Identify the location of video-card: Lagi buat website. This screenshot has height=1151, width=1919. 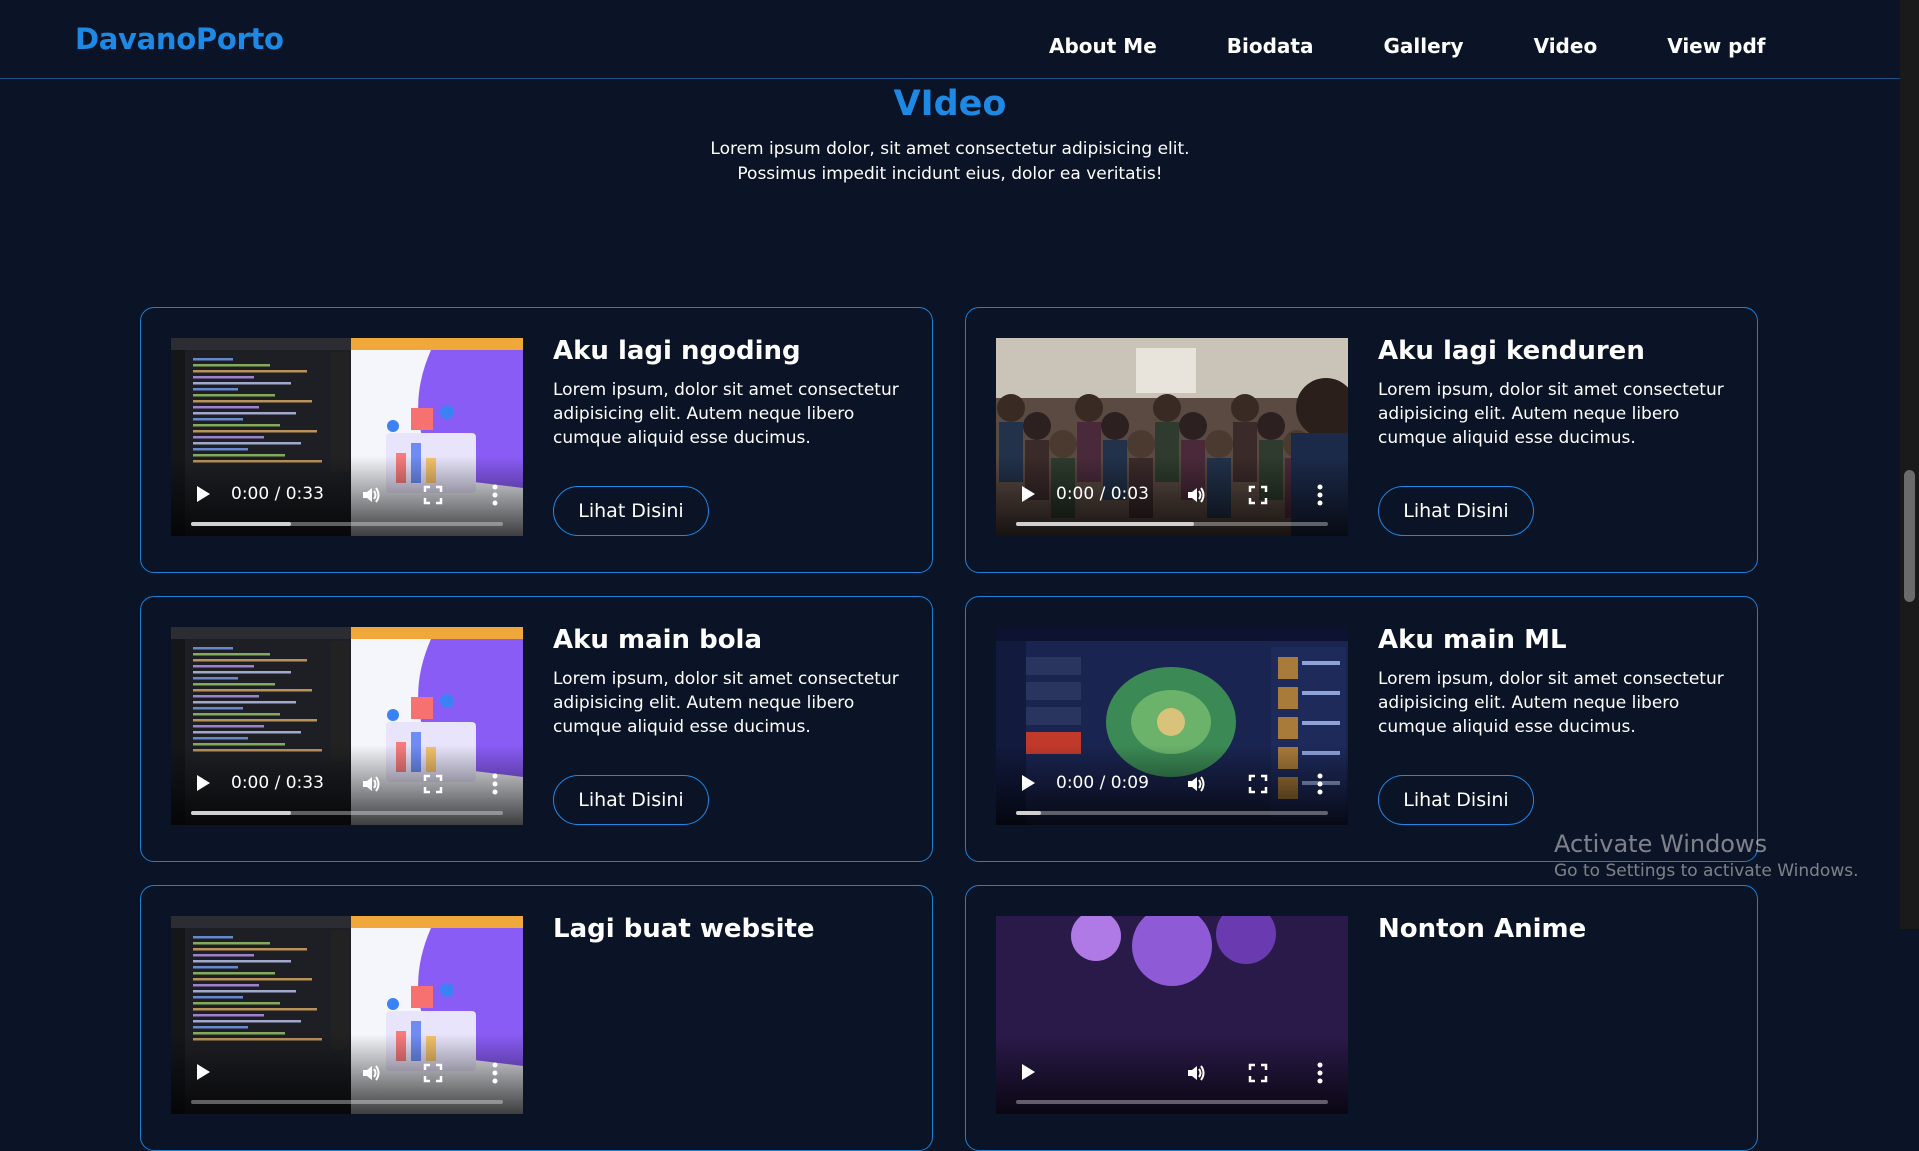
(536, 1018).